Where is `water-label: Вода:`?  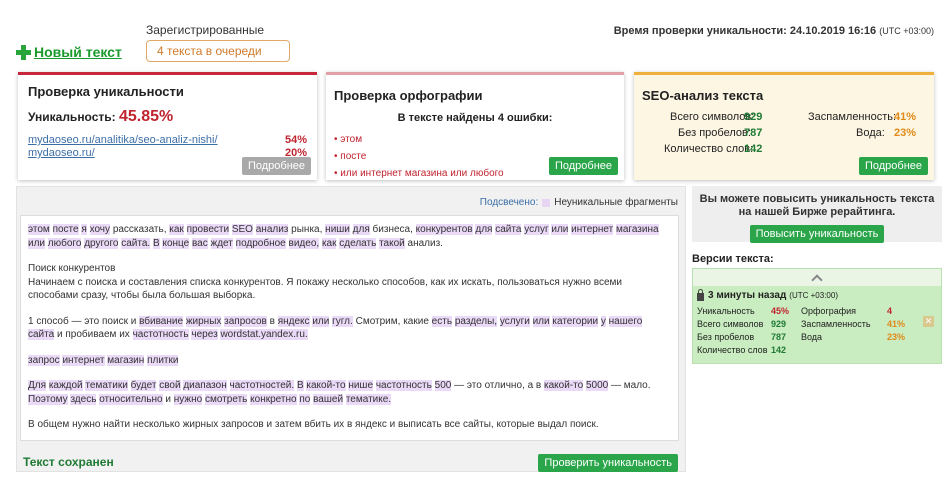 water-label: Вода: is located at coordinates (870, 133).